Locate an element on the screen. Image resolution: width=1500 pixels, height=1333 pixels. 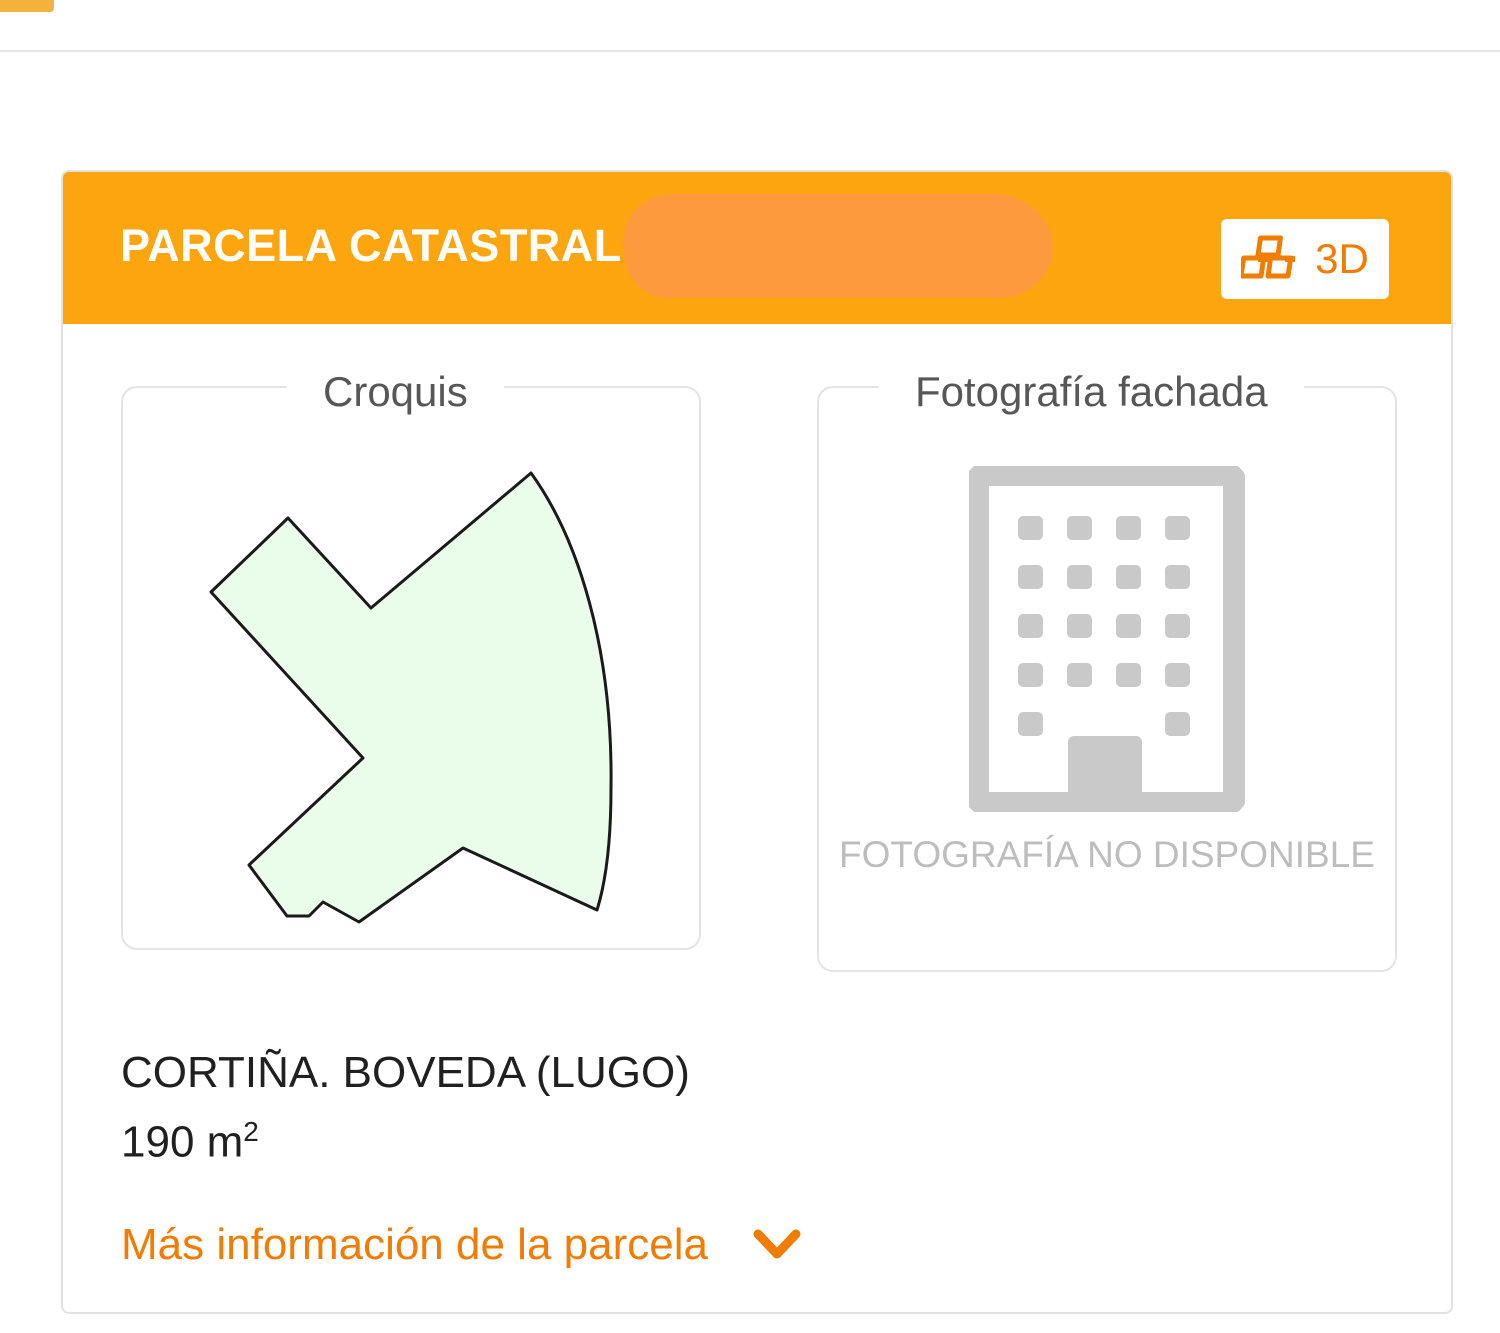
more-info-label: Más información de la parcela is located at coordinates (414, 1244).